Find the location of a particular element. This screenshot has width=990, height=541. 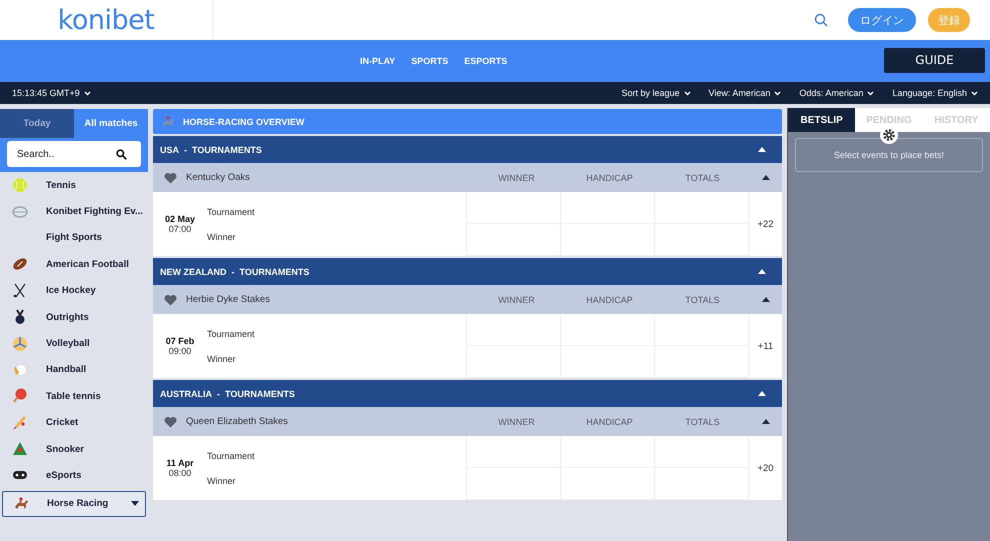

event-date: 02 May is located at coordinates (180, 219).